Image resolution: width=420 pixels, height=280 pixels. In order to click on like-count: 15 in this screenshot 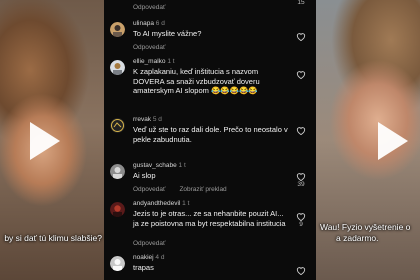, I will do `click(301, 3)`.